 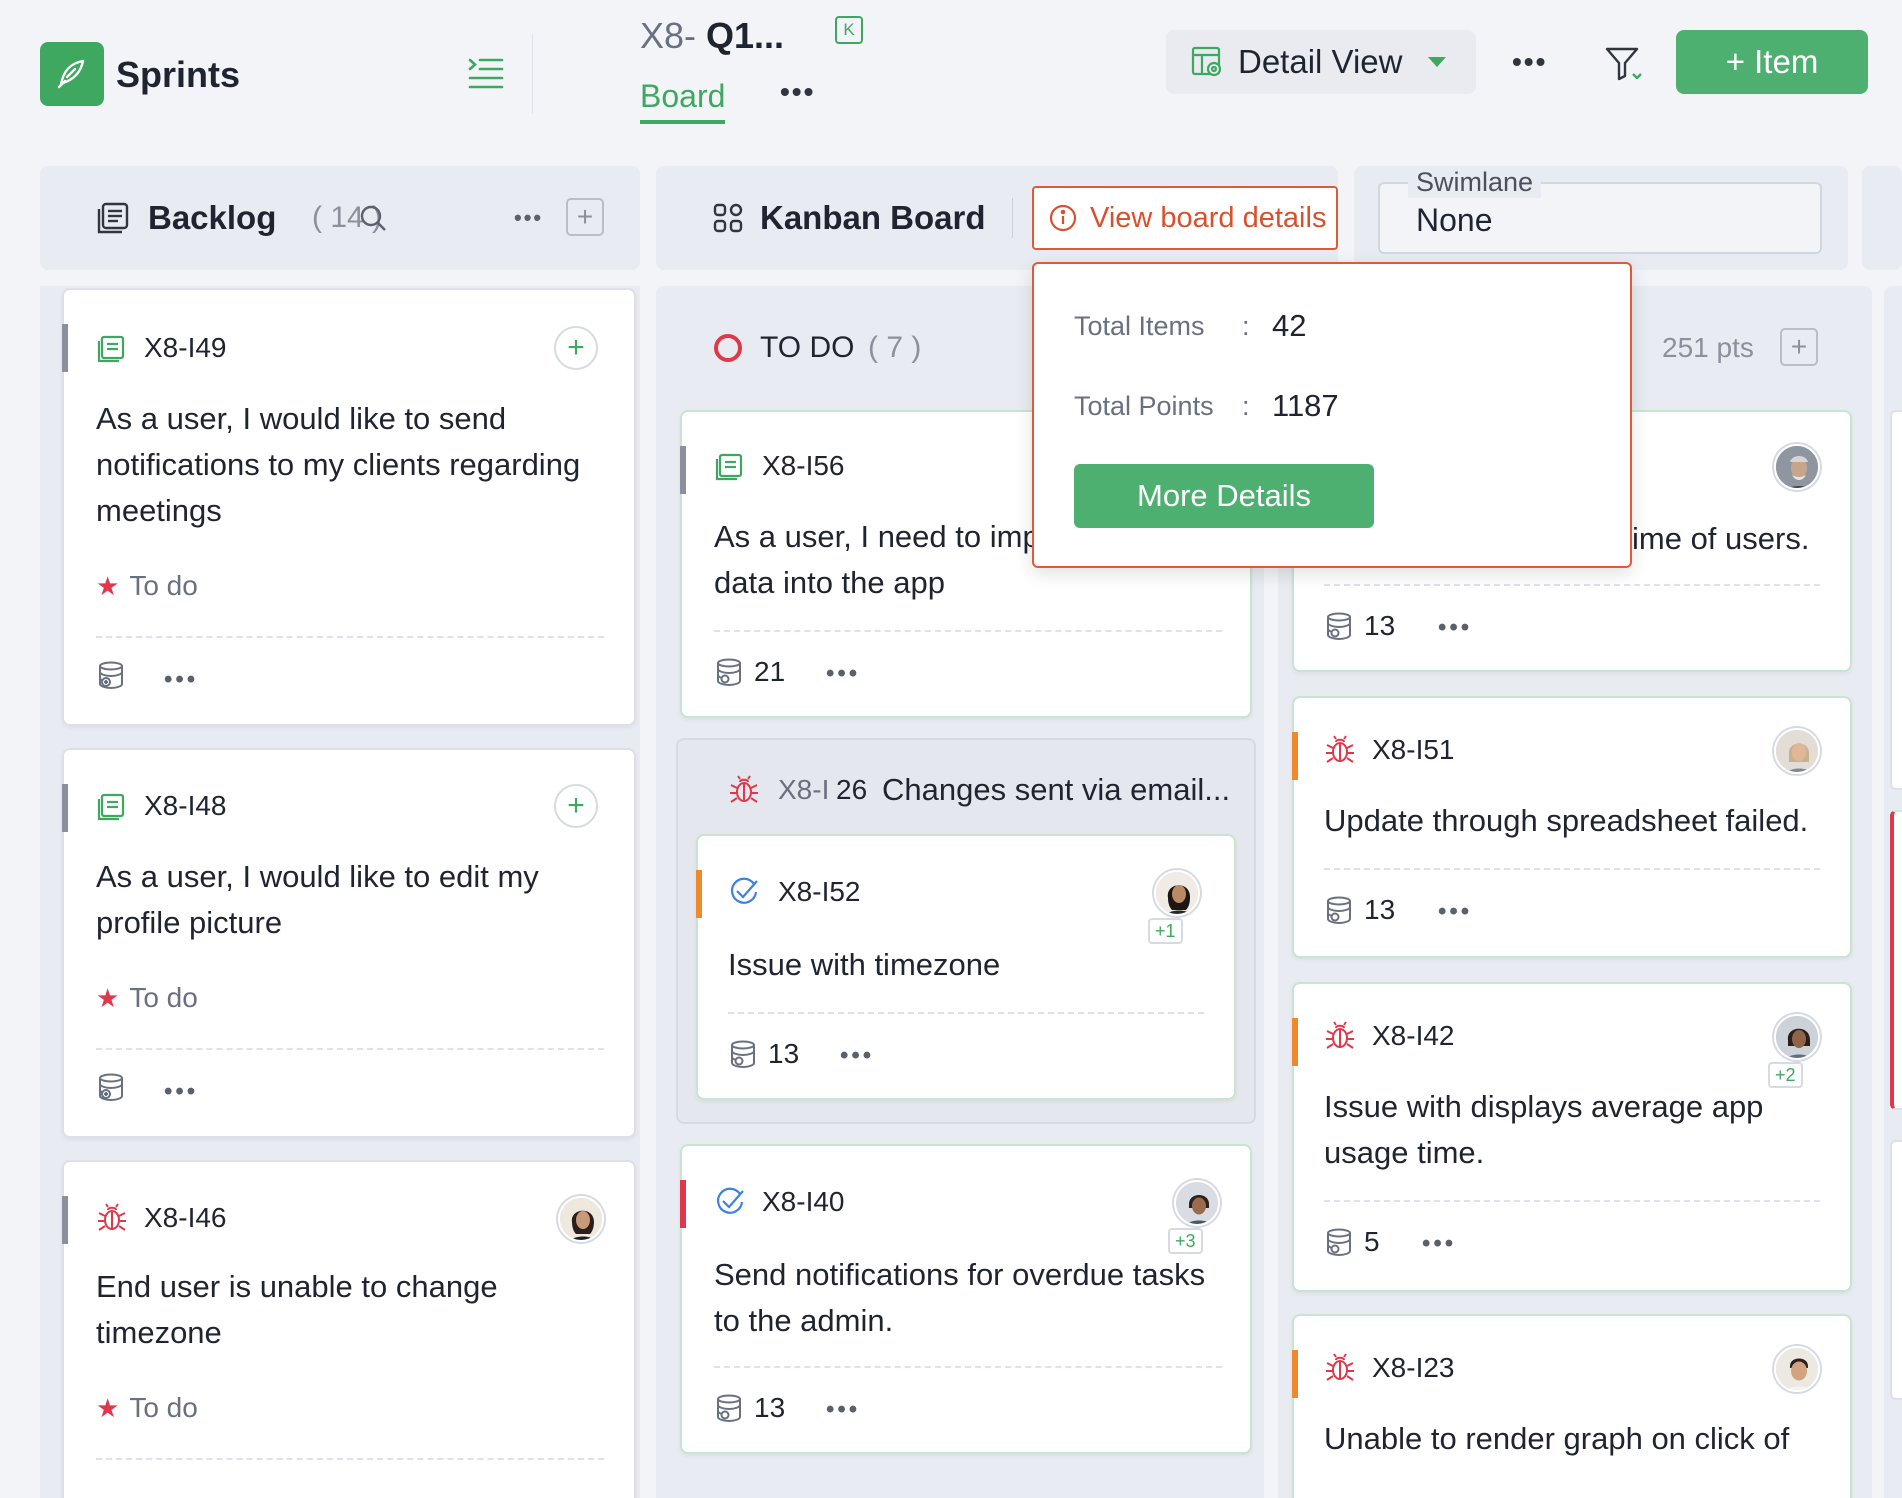 I want to click on app-logo, so click(x=72, y=74).